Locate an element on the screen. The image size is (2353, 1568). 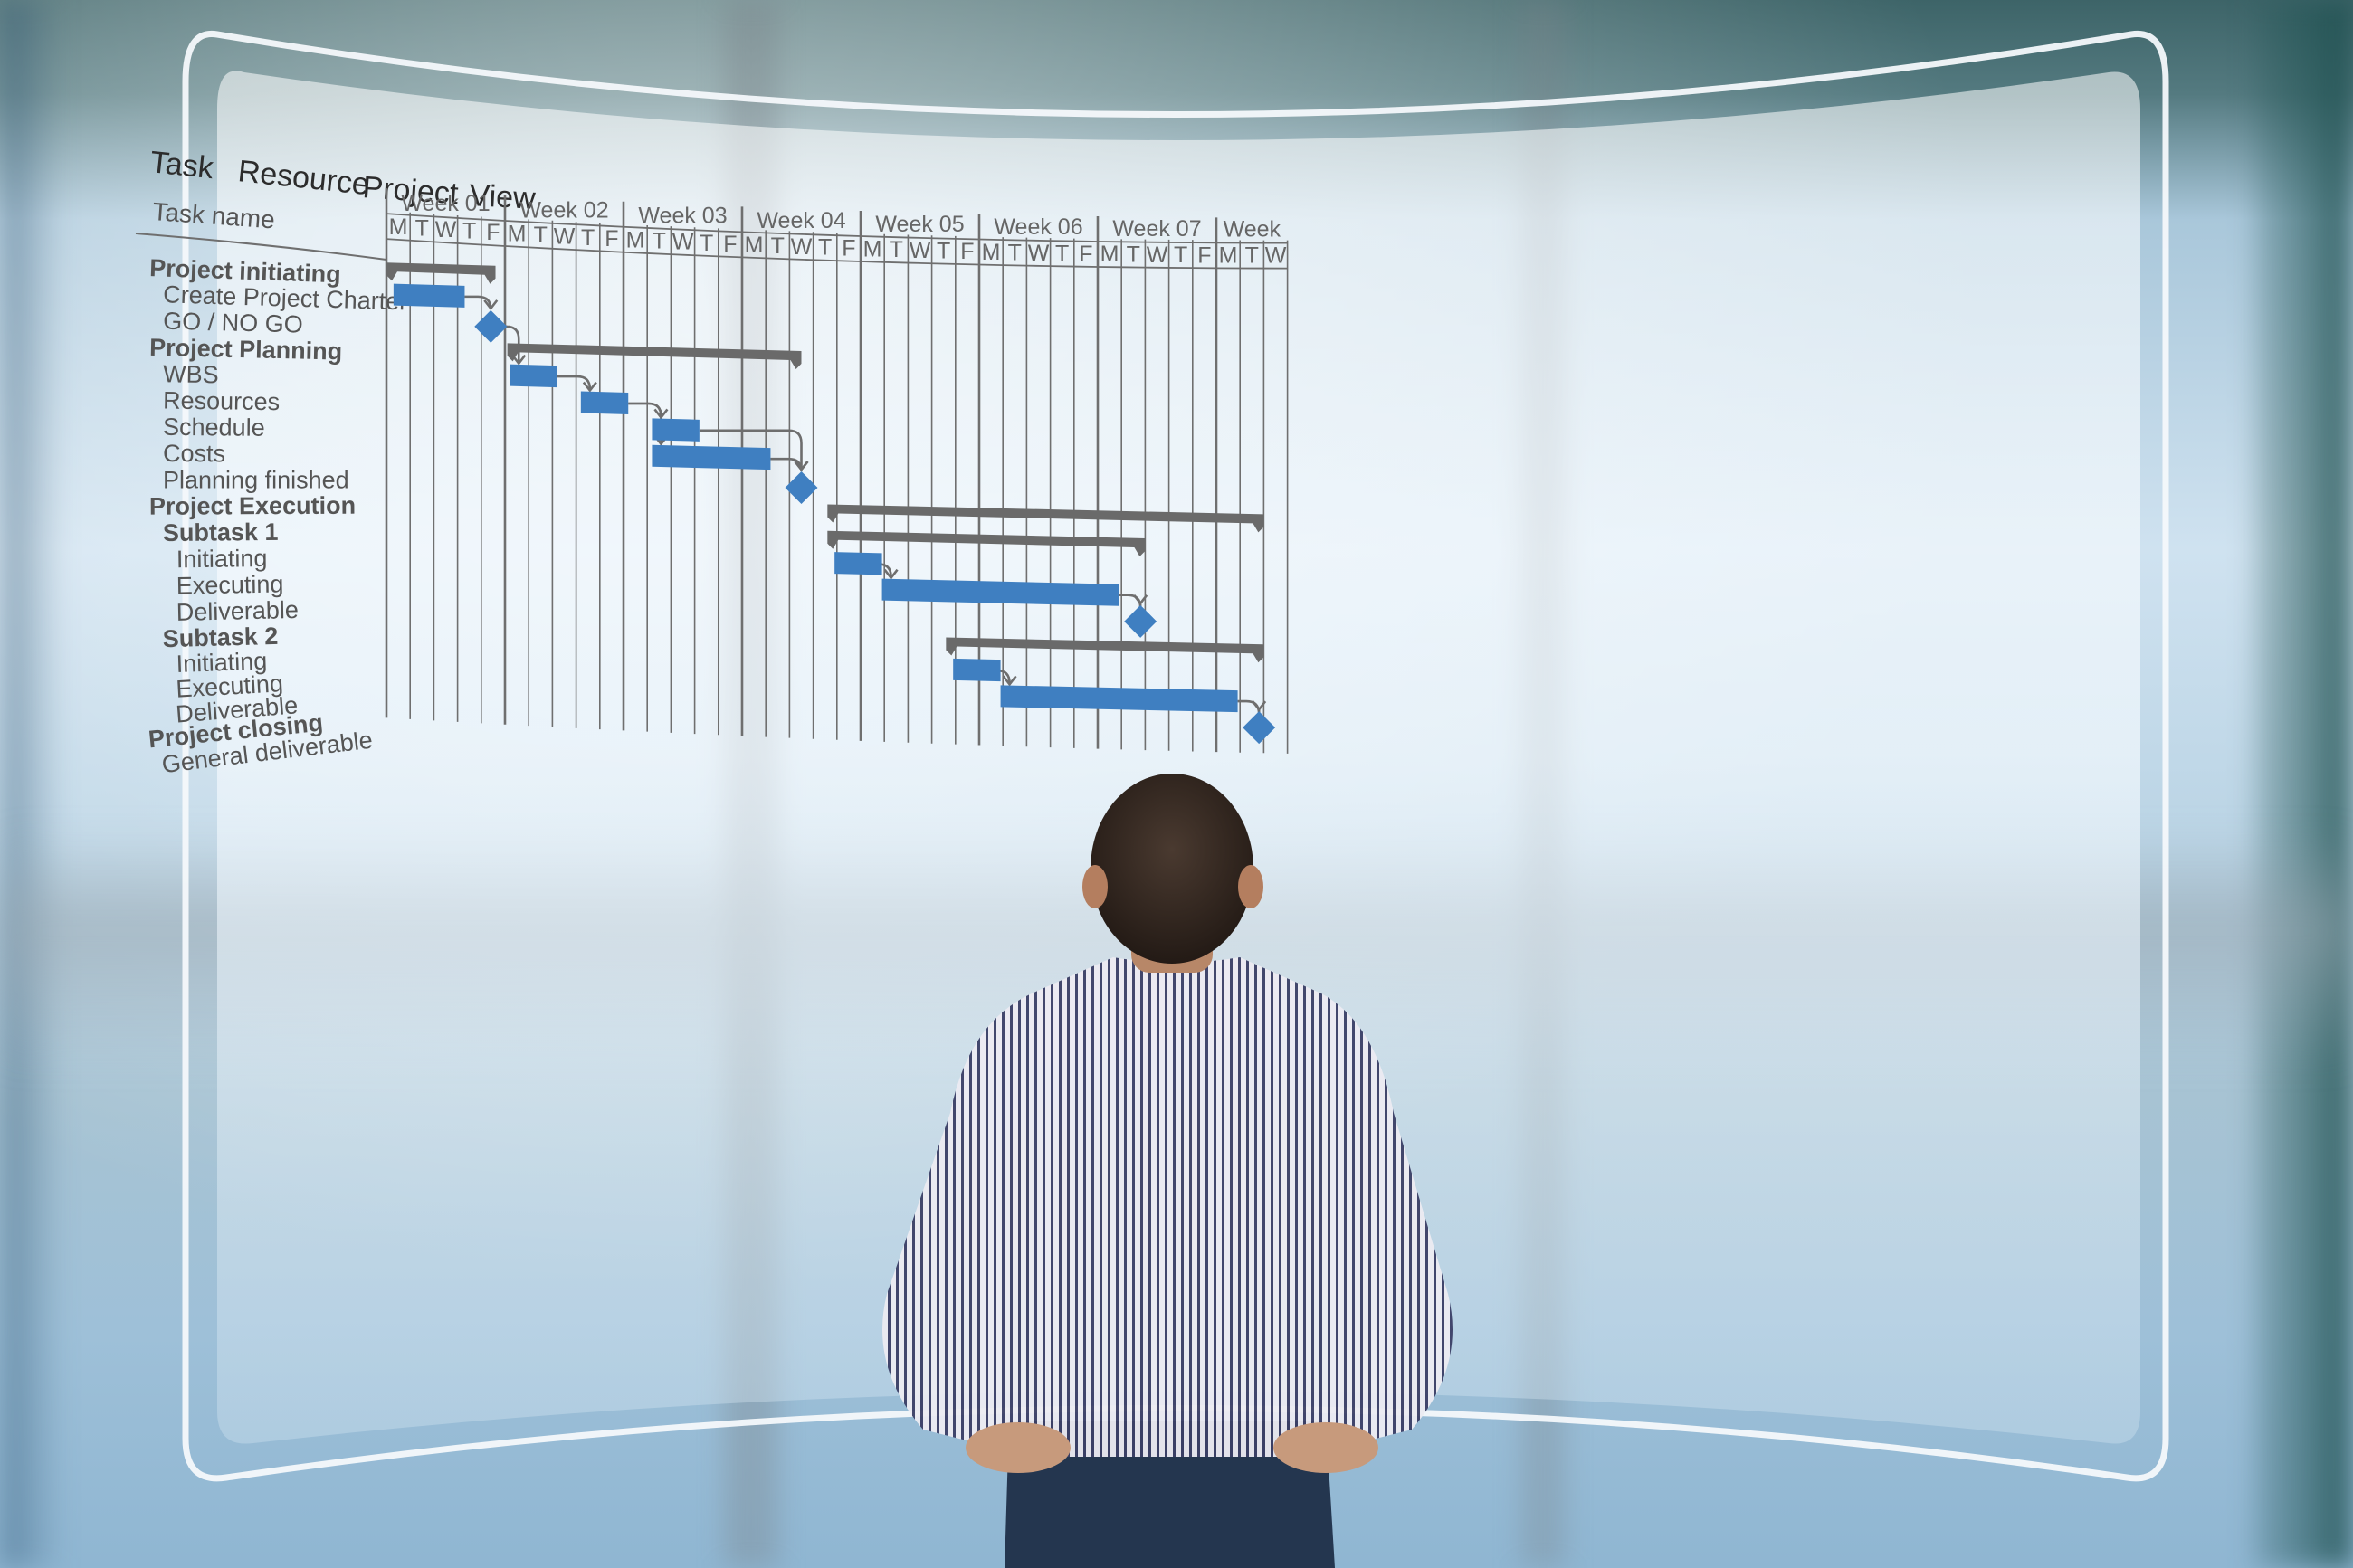
week-label: Week is located at coordinates (1253, 230).